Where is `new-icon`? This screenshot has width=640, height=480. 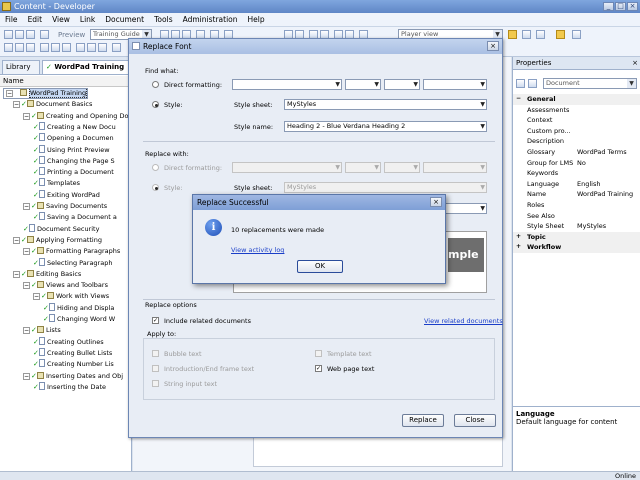 new-icon is located at coordinates (19, 34).